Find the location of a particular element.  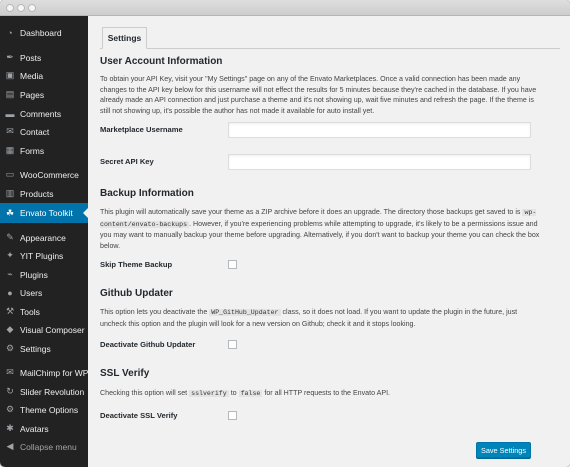

sidebar-item-label: MailChimp for WP is located at coordinates (54, 372).